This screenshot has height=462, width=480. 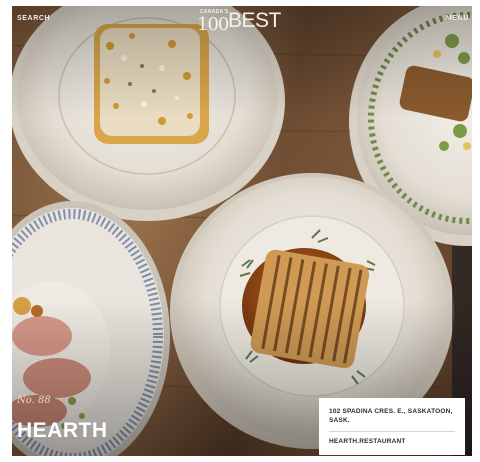 I want to click on restaurant-address: 102 SPADINA CRES. E., SASKATOON, SASK., so click(x=391, y=416).